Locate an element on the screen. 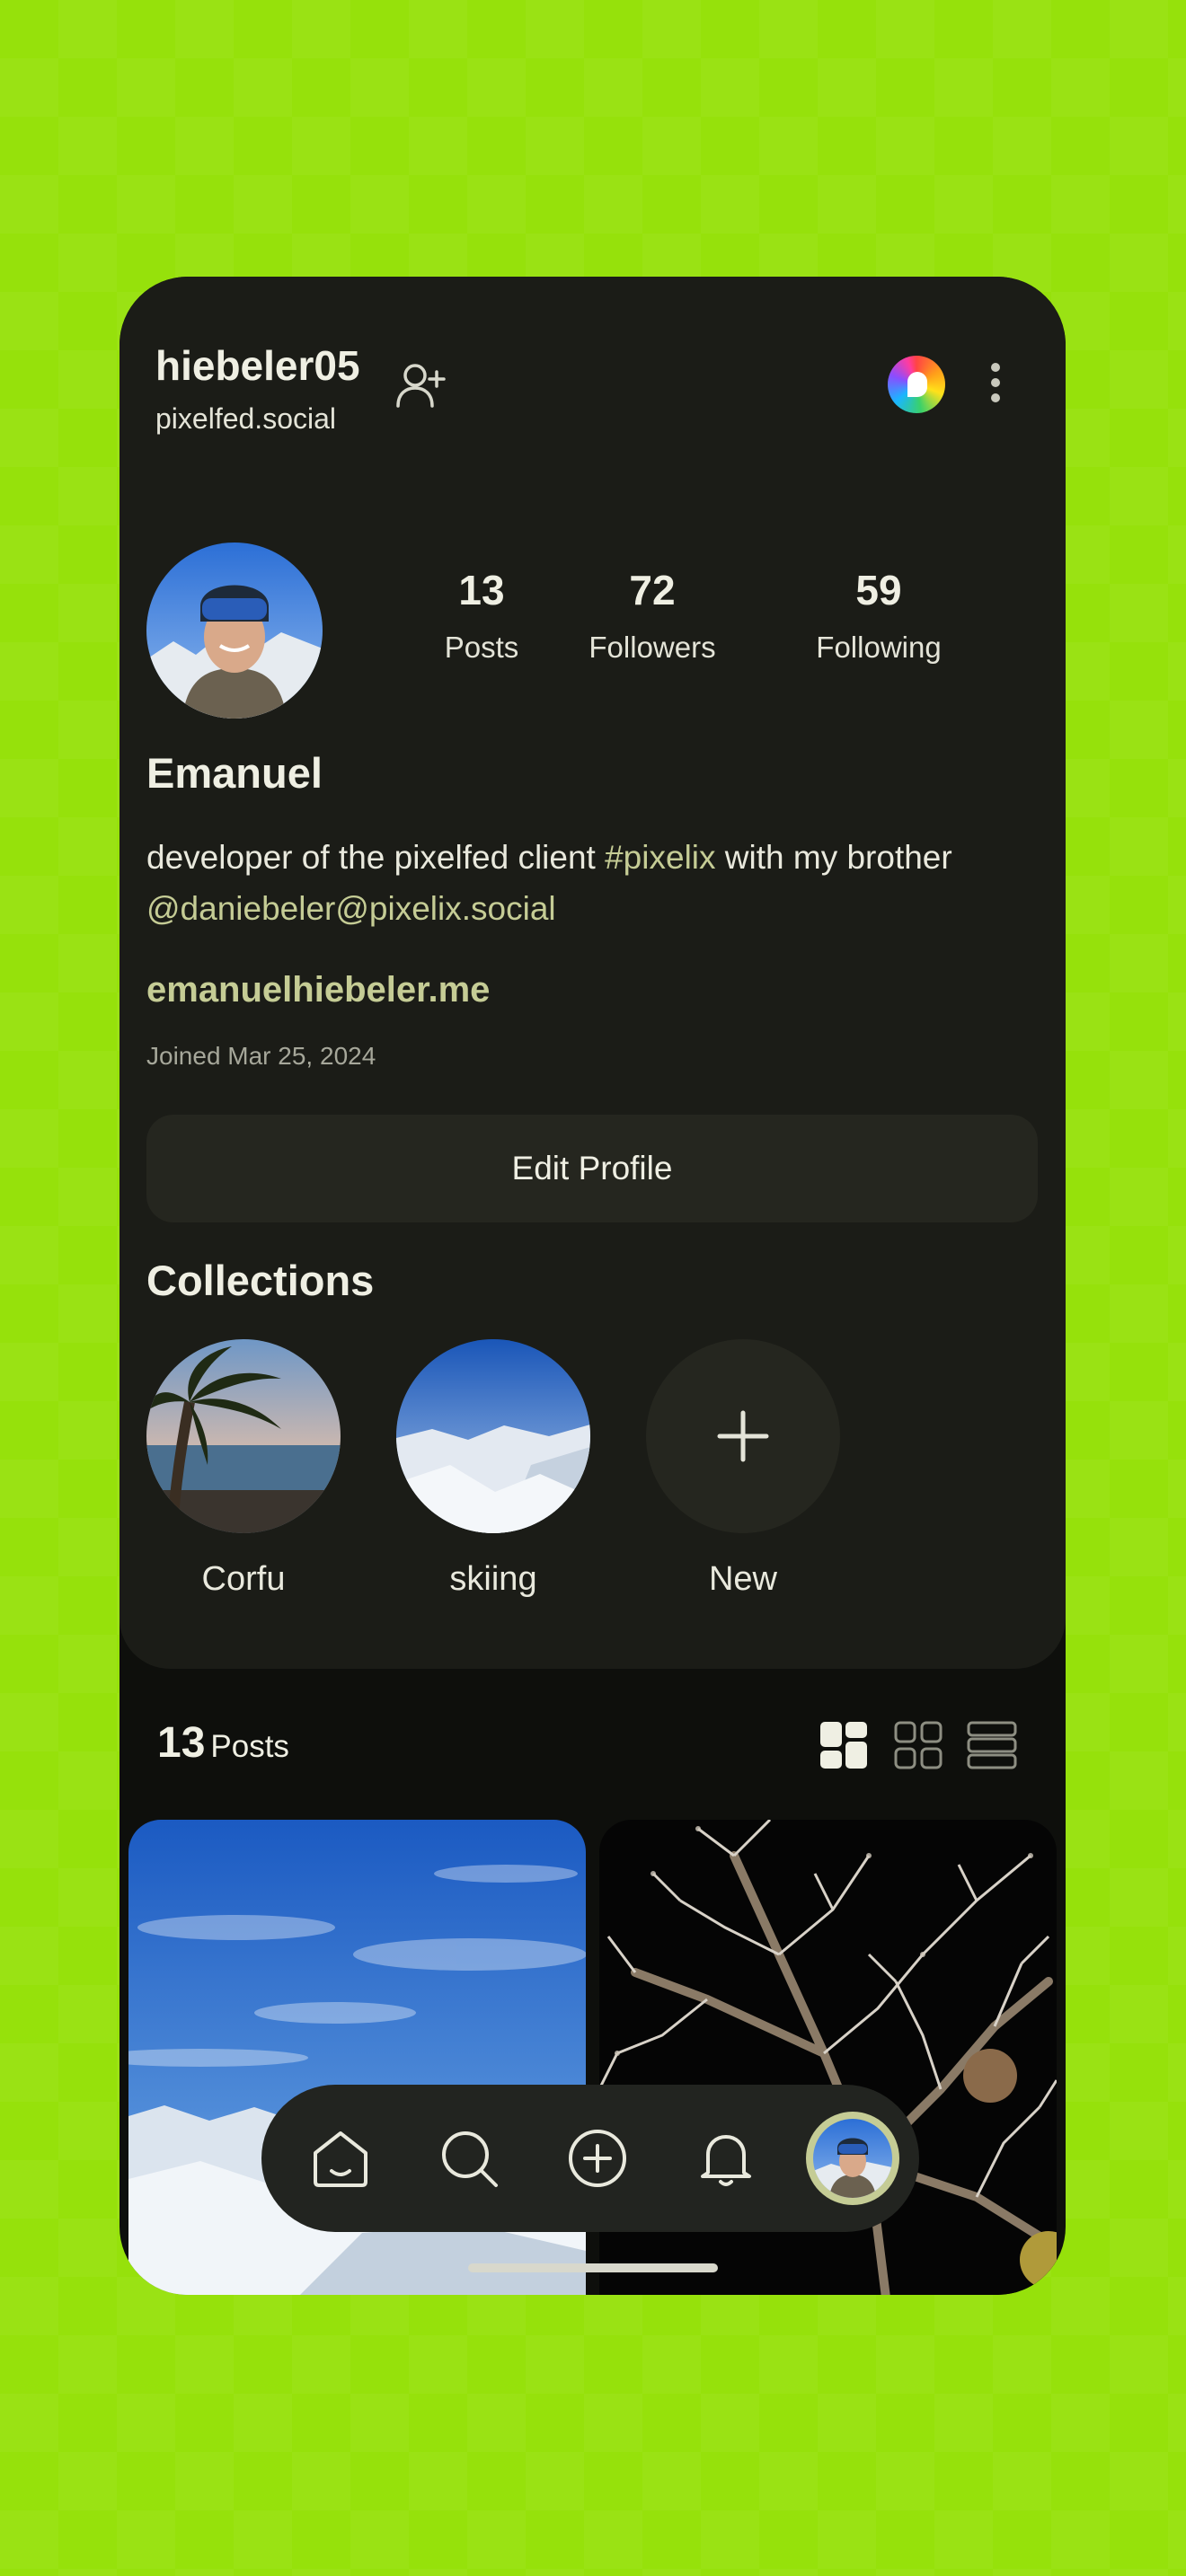  collection-label: New is located at coordinates (743, 1579).